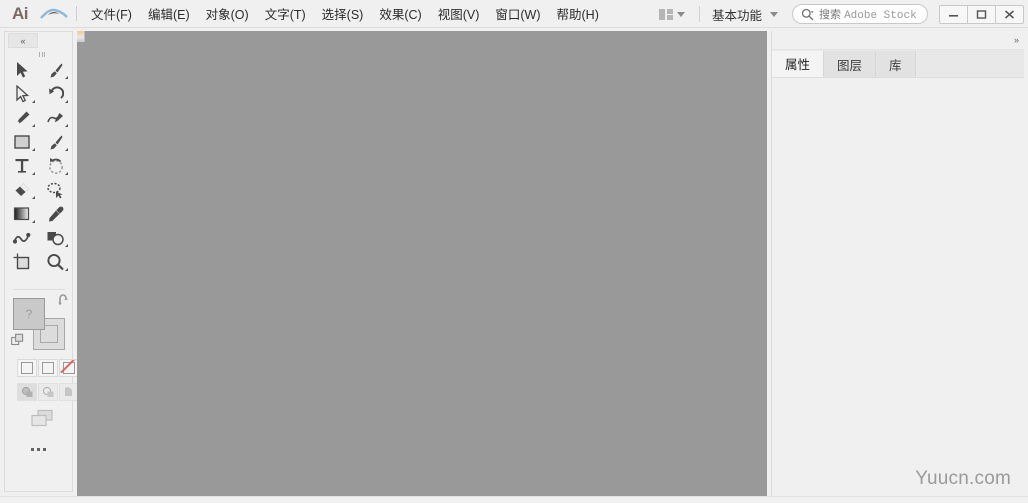 The width and height of the screenshot is (1028, 503). I want to click on document-tab-marker, so click(81, 36).